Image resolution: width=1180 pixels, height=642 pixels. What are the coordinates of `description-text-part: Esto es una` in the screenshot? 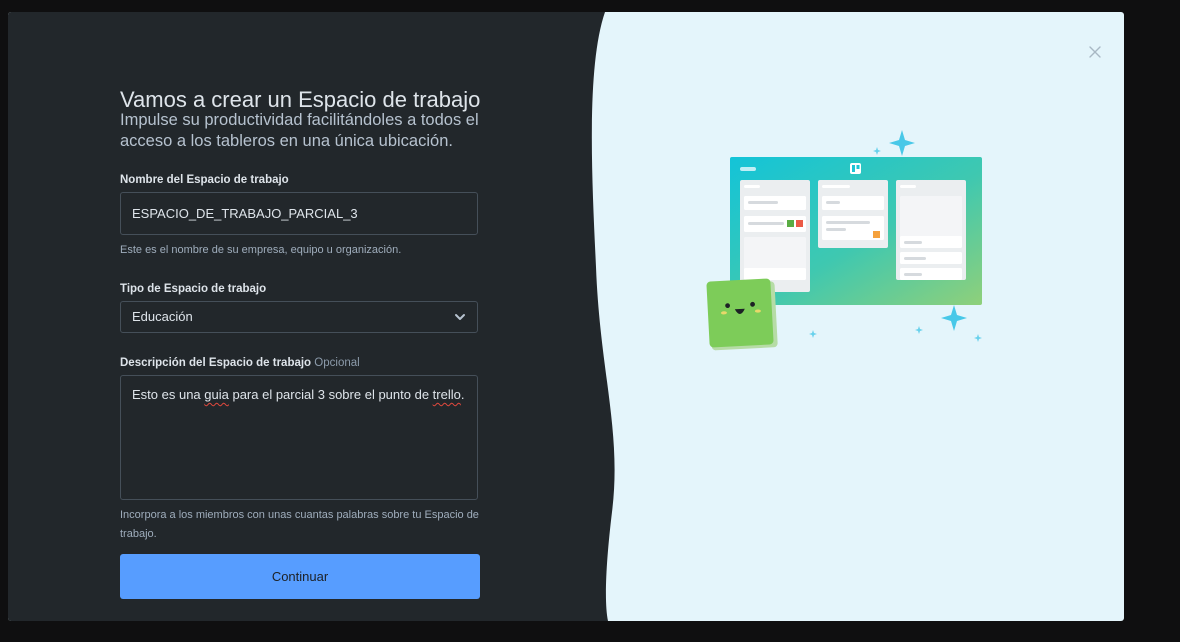 It's located at (168, 394).